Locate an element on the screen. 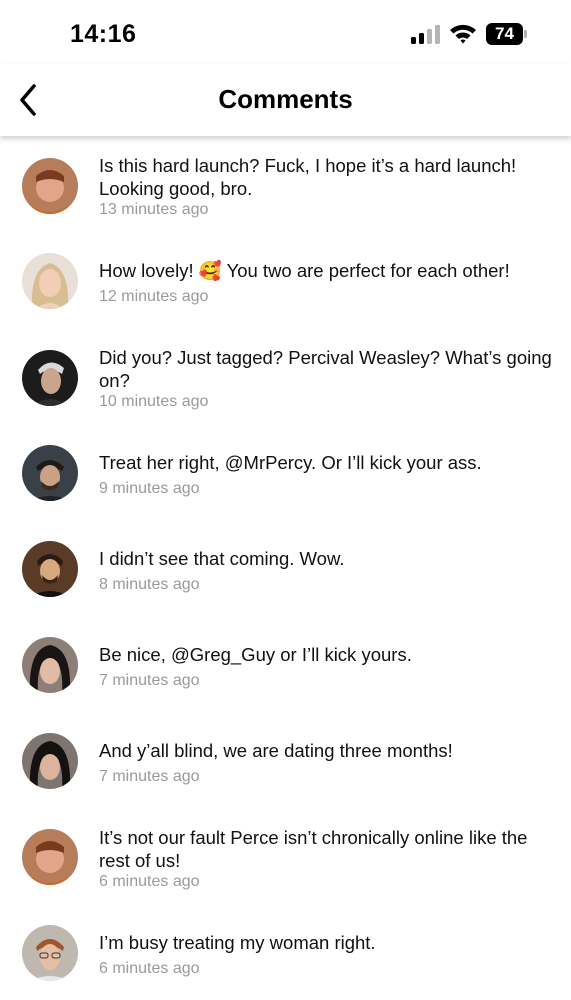 This screenshot has height=1000, width=571. status-time: 14:16 is located at coordinates (103, 34).